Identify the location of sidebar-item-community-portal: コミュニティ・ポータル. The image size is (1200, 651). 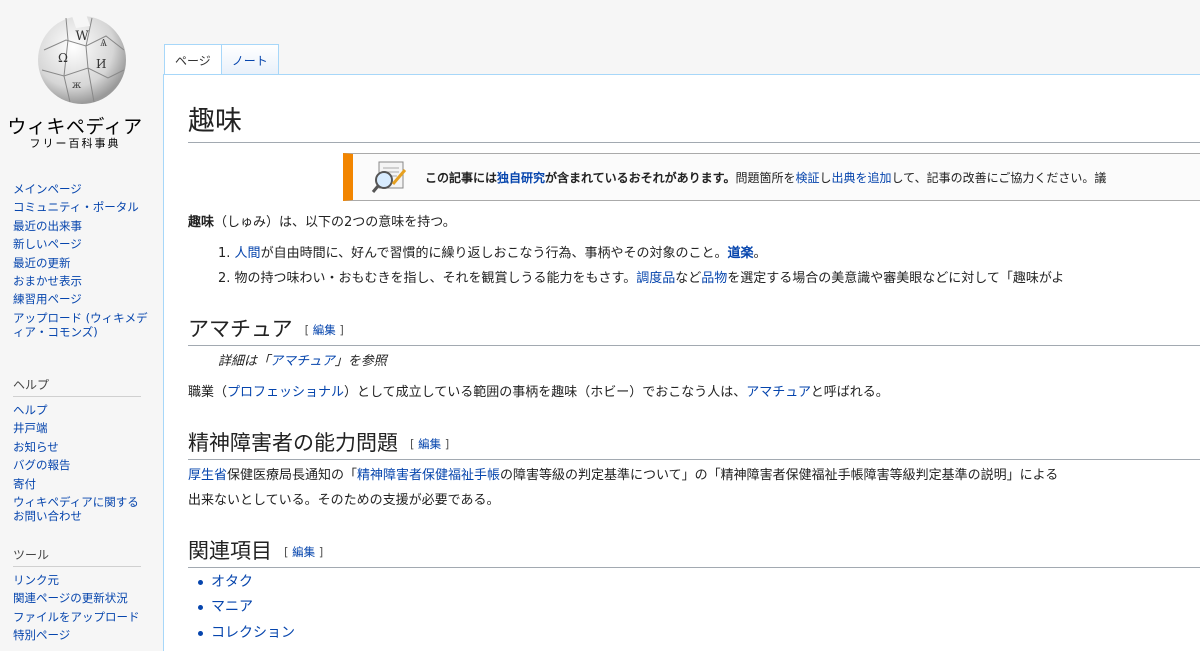
(76, 207).